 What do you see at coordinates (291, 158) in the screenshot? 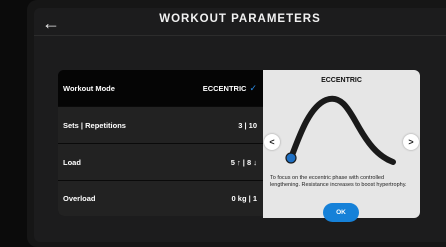
I see `start-point-marker` at bounding box center [291, 158].